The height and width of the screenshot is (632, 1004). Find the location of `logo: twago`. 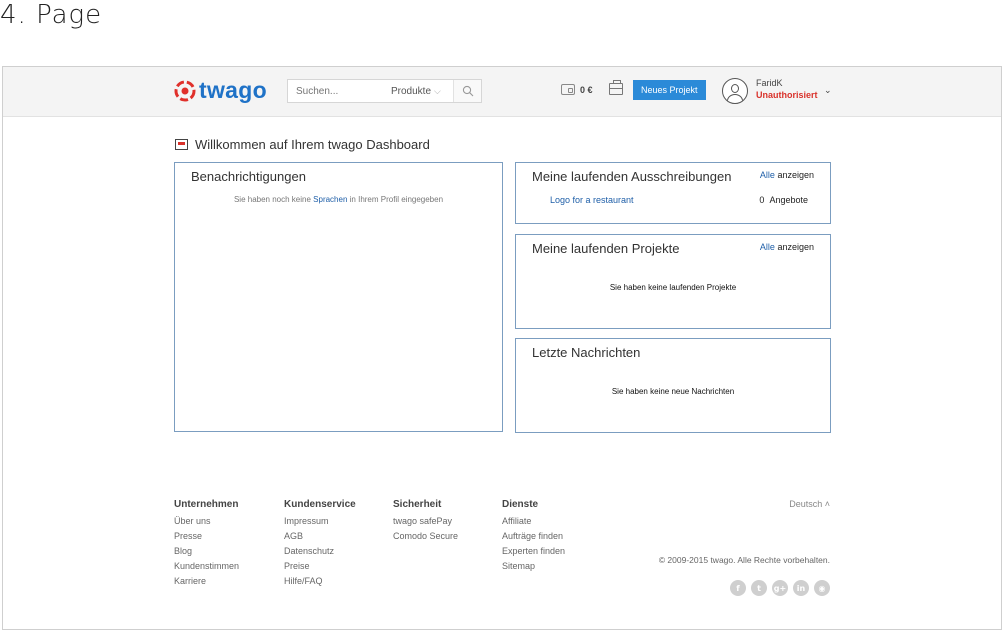

logo: twago is located at coordinates (220, 90).